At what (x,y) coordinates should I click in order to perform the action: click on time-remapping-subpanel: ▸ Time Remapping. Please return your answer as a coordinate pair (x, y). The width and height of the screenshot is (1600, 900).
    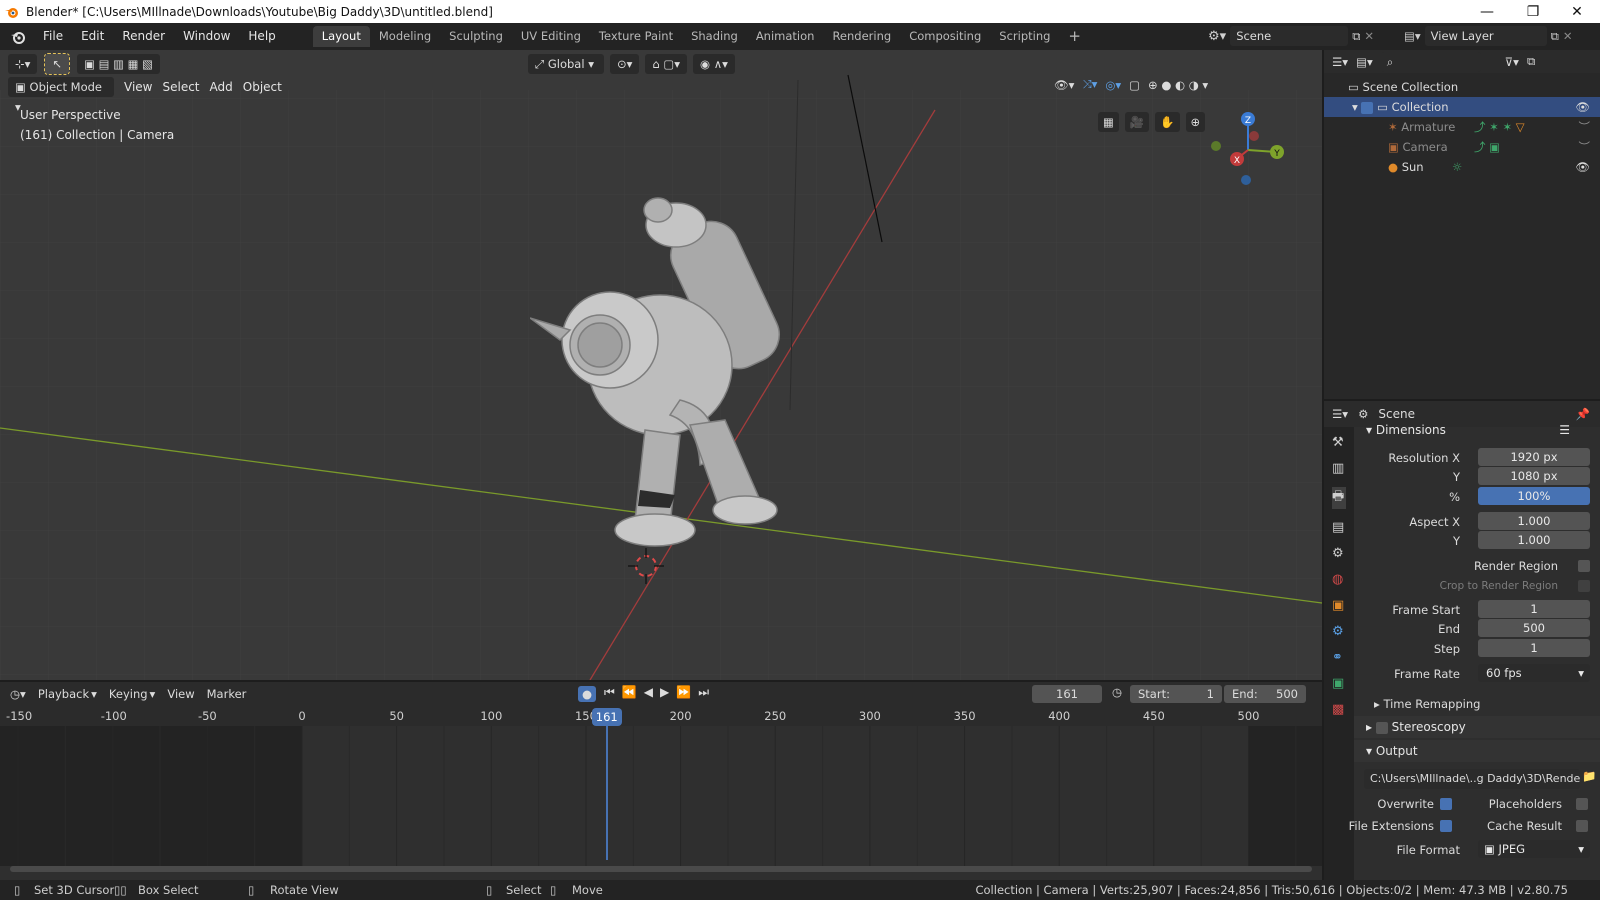
    Looking at the image, I should click on (1477, 704).